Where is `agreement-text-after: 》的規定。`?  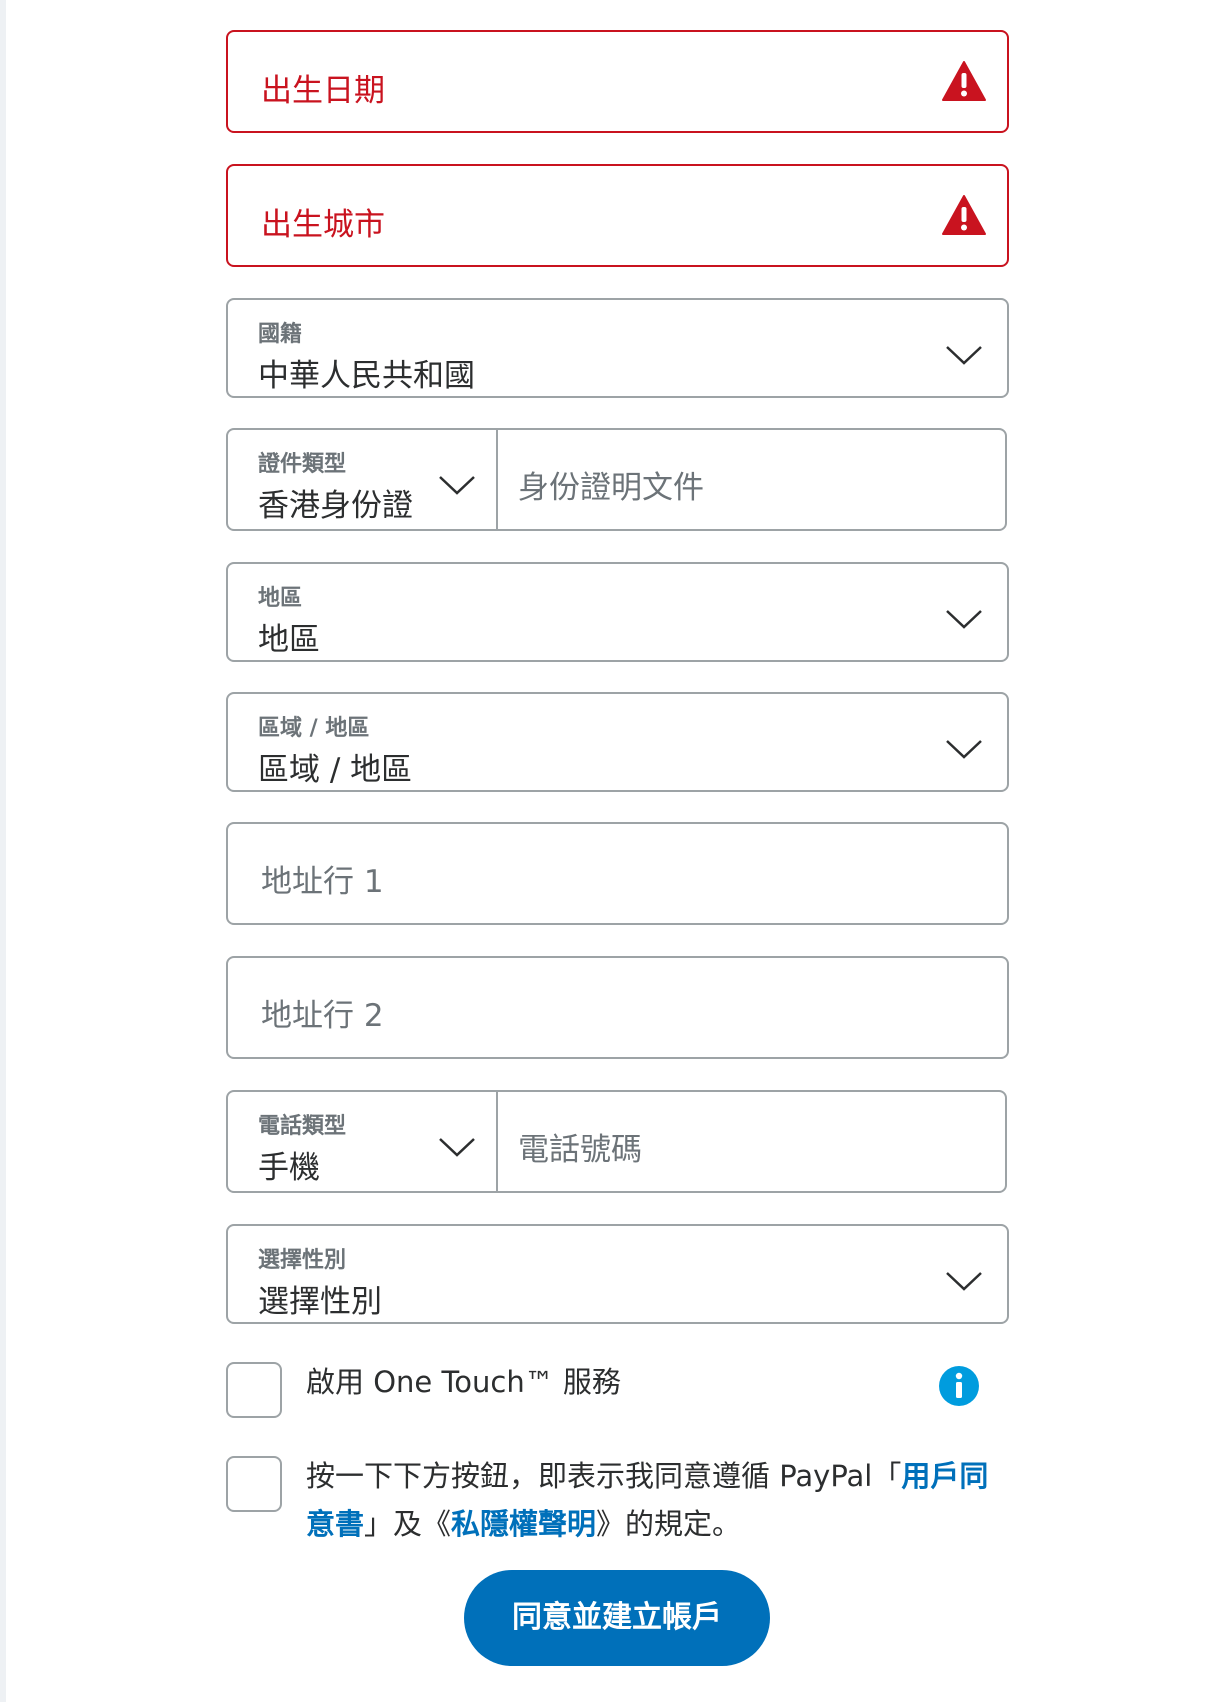 agreement-text-after: 》的規定。 is located at coordinates (669, 1524).